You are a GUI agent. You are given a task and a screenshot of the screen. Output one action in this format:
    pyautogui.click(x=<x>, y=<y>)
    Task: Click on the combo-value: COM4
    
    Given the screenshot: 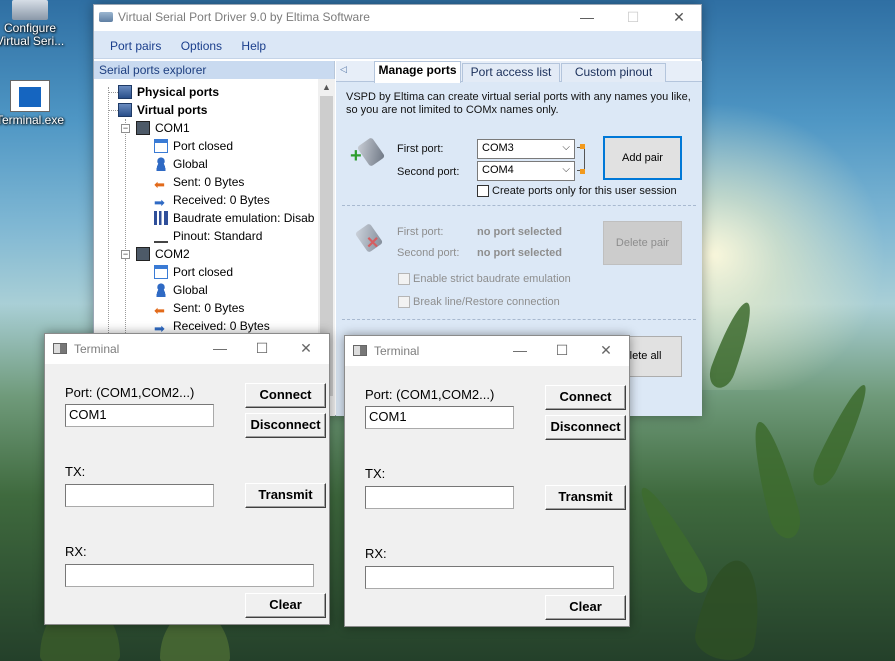 What is the action you would take?
    pyautogui.click(x=498, y=170)
    